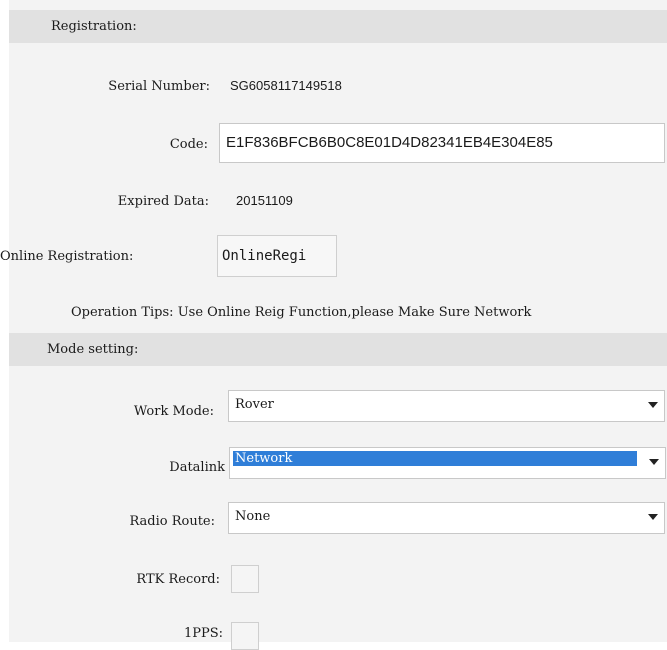 Image resolution: width=667 pixels, height=650 pixels. I want to click on code-field: E1F836BFCB6B0C8E01D4D82341EB4E304E85, so click(442, 143).